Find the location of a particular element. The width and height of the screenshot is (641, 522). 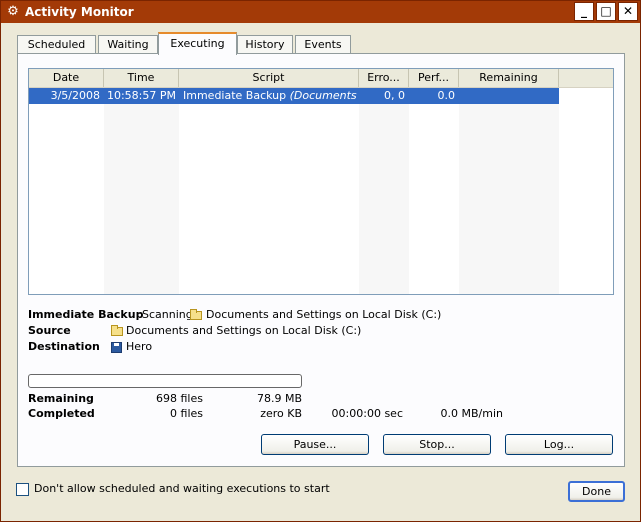

maximize-button: □ is located at coordinates (606, 11).